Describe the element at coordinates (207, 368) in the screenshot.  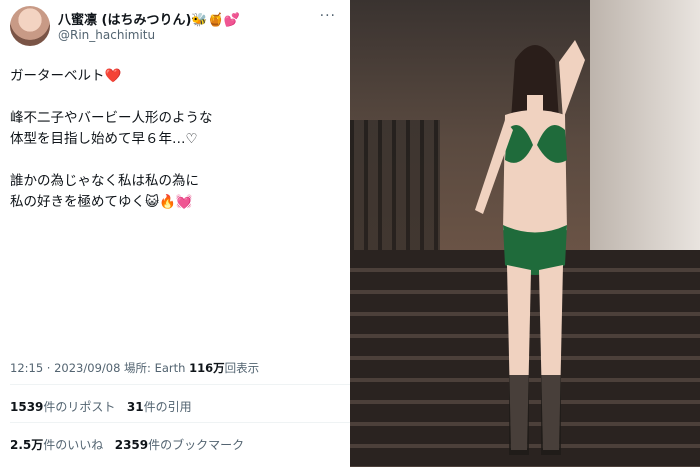
I see `views-count: 116万` at that location.